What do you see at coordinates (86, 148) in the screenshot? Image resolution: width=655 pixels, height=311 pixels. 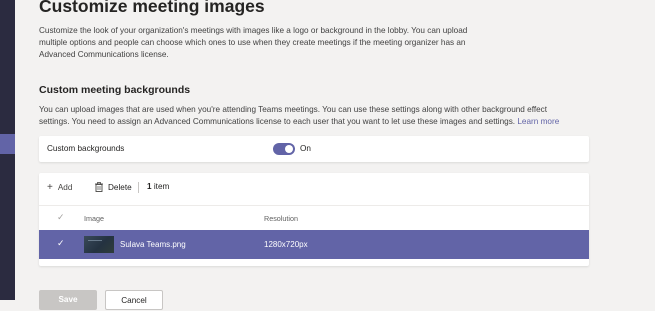 I see `toggle-label: Custom backgrounds` at bounding box center [86, 148].